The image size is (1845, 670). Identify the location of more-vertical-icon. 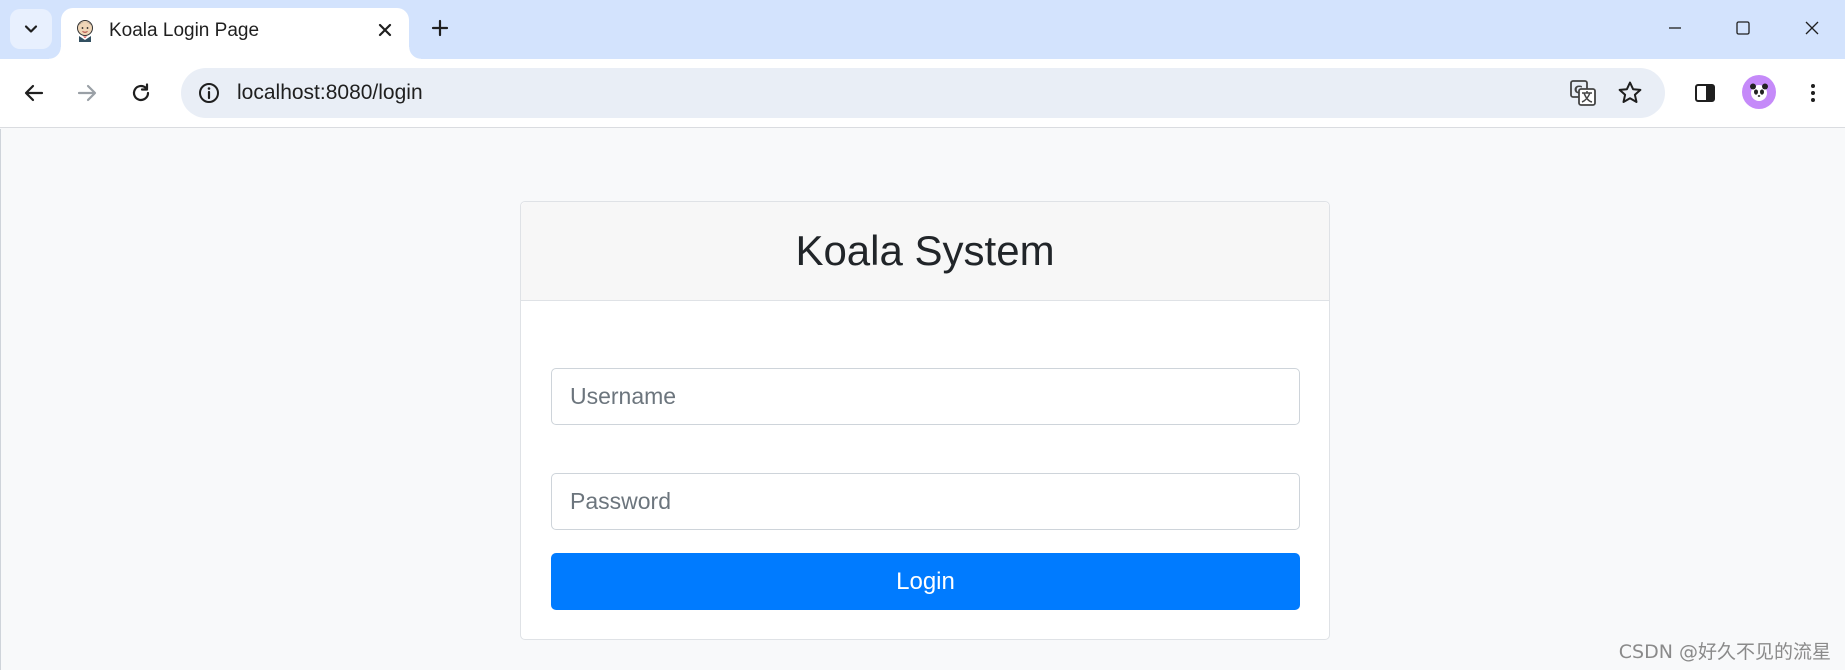
(1813, 93).